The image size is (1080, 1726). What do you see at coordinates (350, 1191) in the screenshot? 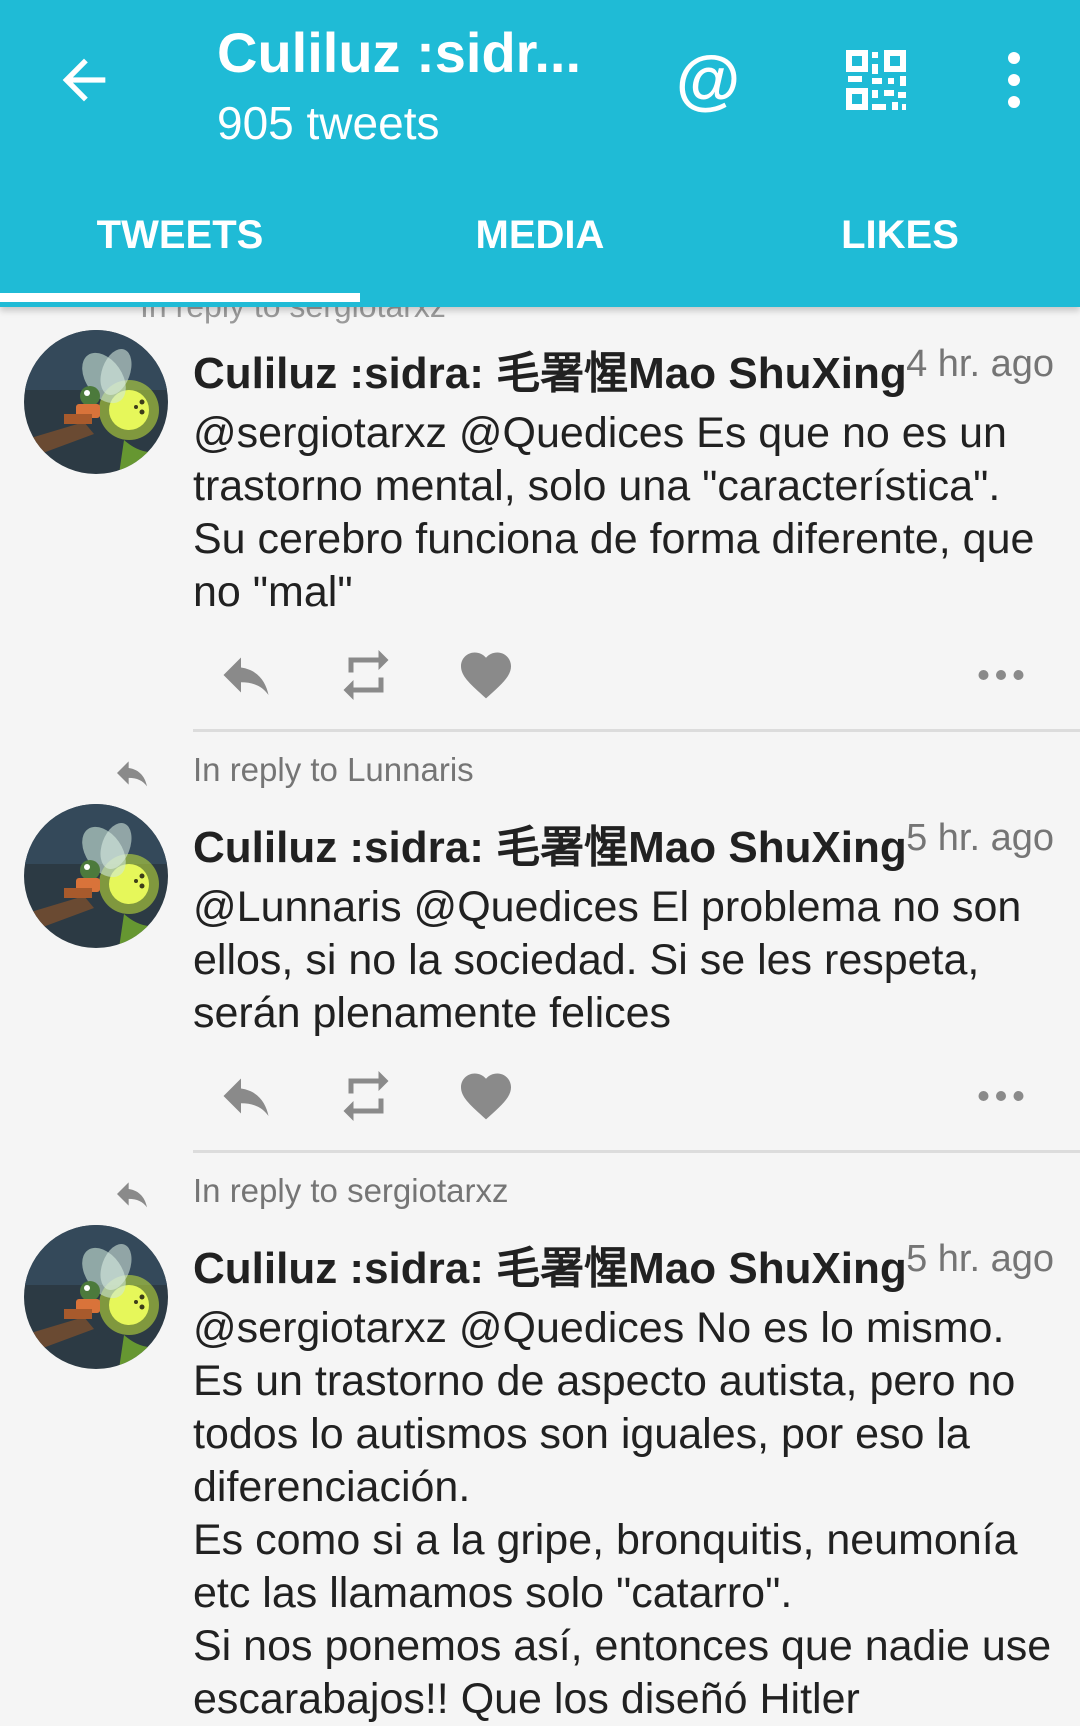
I see `reply-context: In reply to sergiotarxz` at bounding box center [350, 1191].